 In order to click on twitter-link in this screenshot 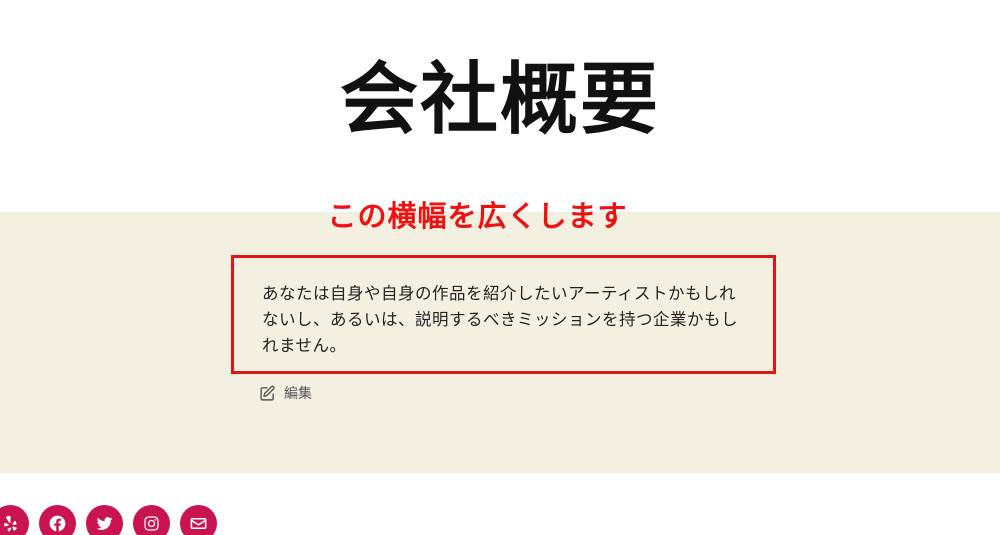, I will do `click(104, 520)`.